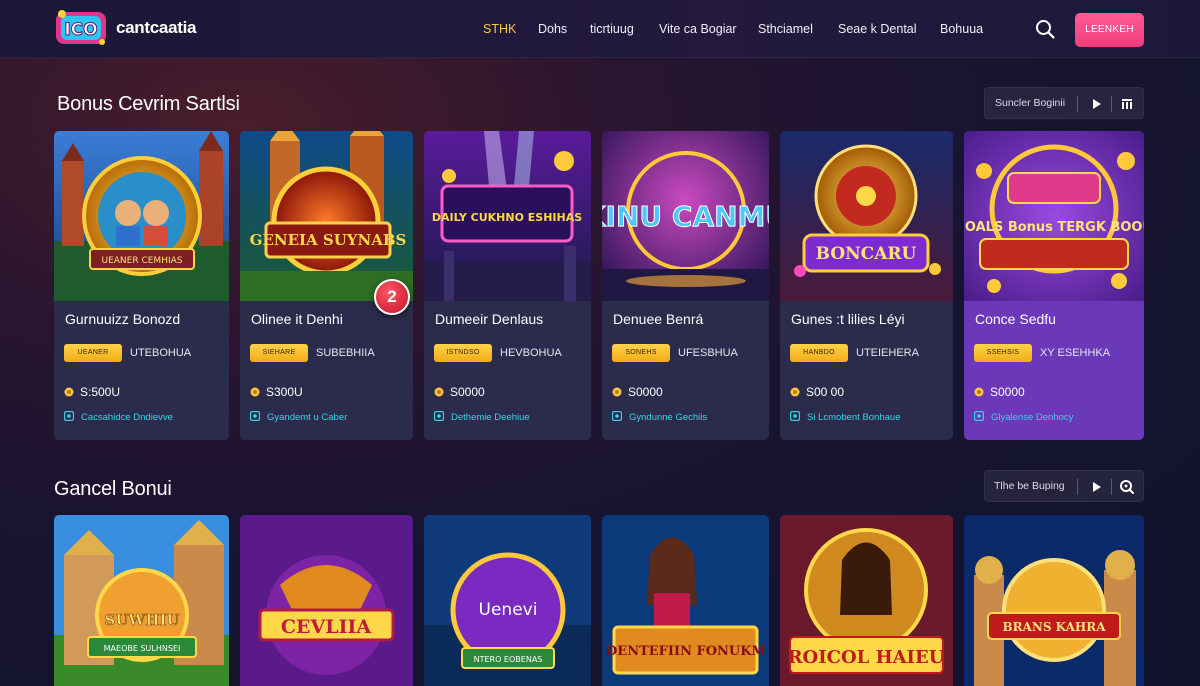 The image size is (1200, 686). What do you see at coordinates (113, 489) in the screenshot?
I see `section-title-general: Gancel Bonui` at bounding box center [113, 489].